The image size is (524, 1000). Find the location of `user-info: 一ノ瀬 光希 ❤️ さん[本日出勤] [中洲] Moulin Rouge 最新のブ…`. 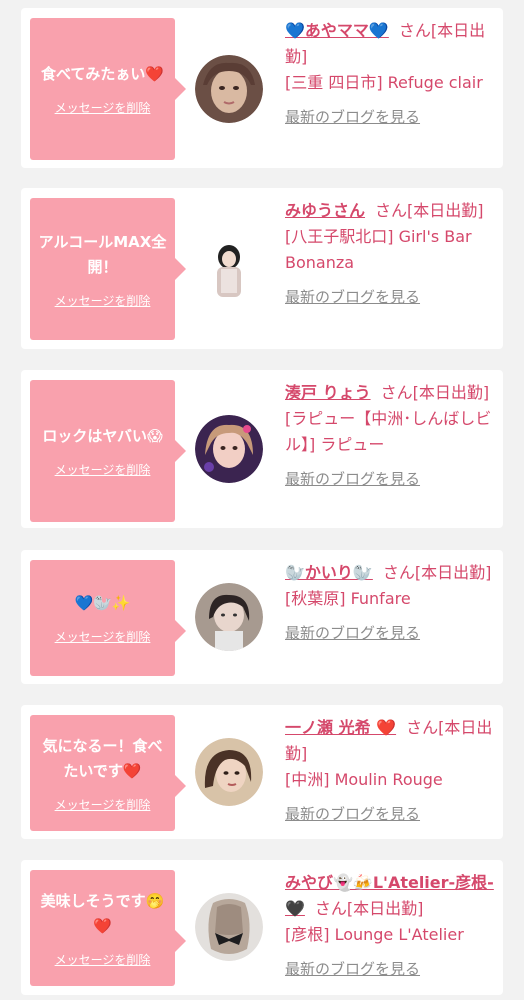

user-info: 一ノ瀬 光希 ❤️ さん[本日出勤] [中洲] Moulin Rouge 最新のブ… is located at coordinates (390, 771).